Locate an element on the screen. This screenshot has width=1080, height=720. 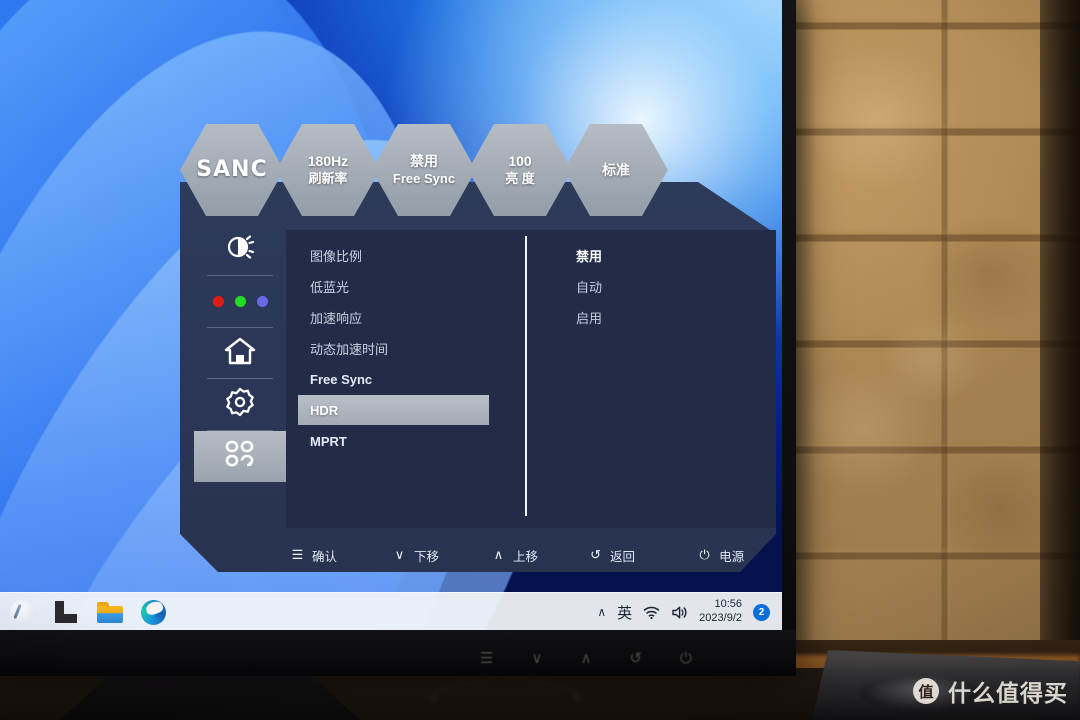
clock-date: 2023/9/2 is located at coordinates (720, 618).